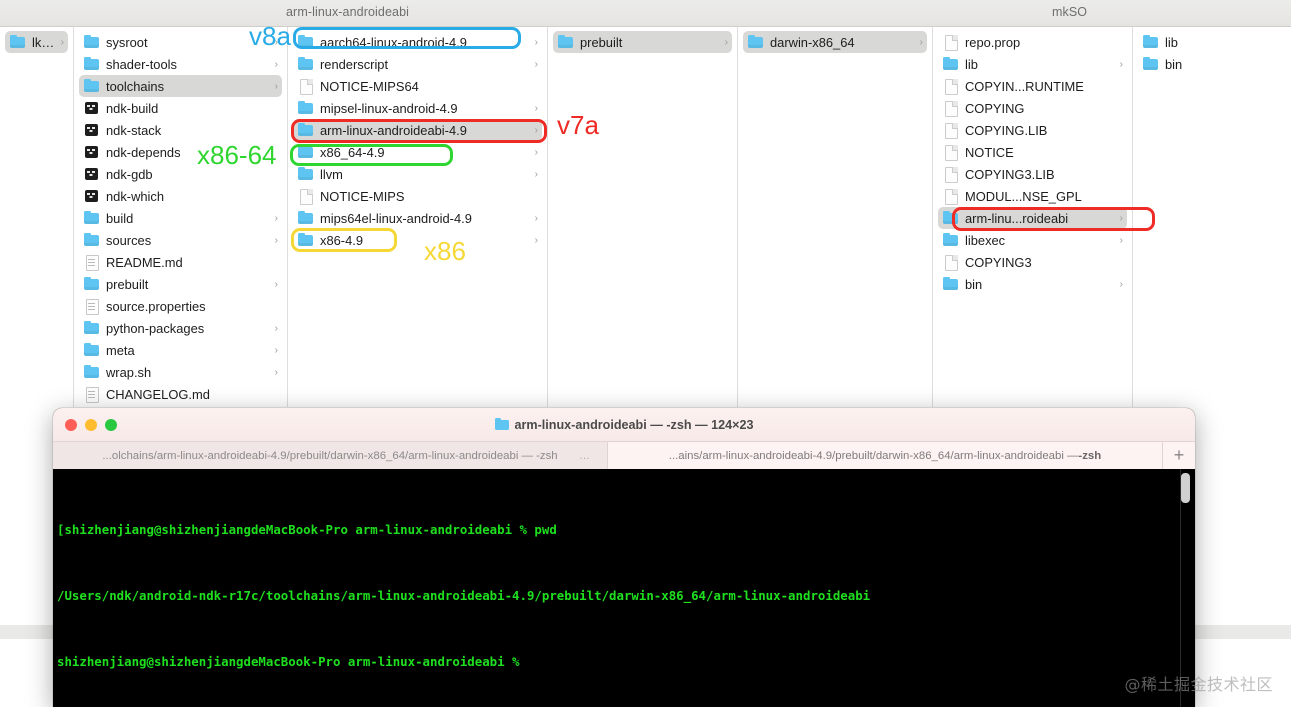 This screenshot has width=1291, height=707. What do you see at coordinates (129, 240) in the screenshot?
I see `file-name: sources` at bounding box center [129, 240].